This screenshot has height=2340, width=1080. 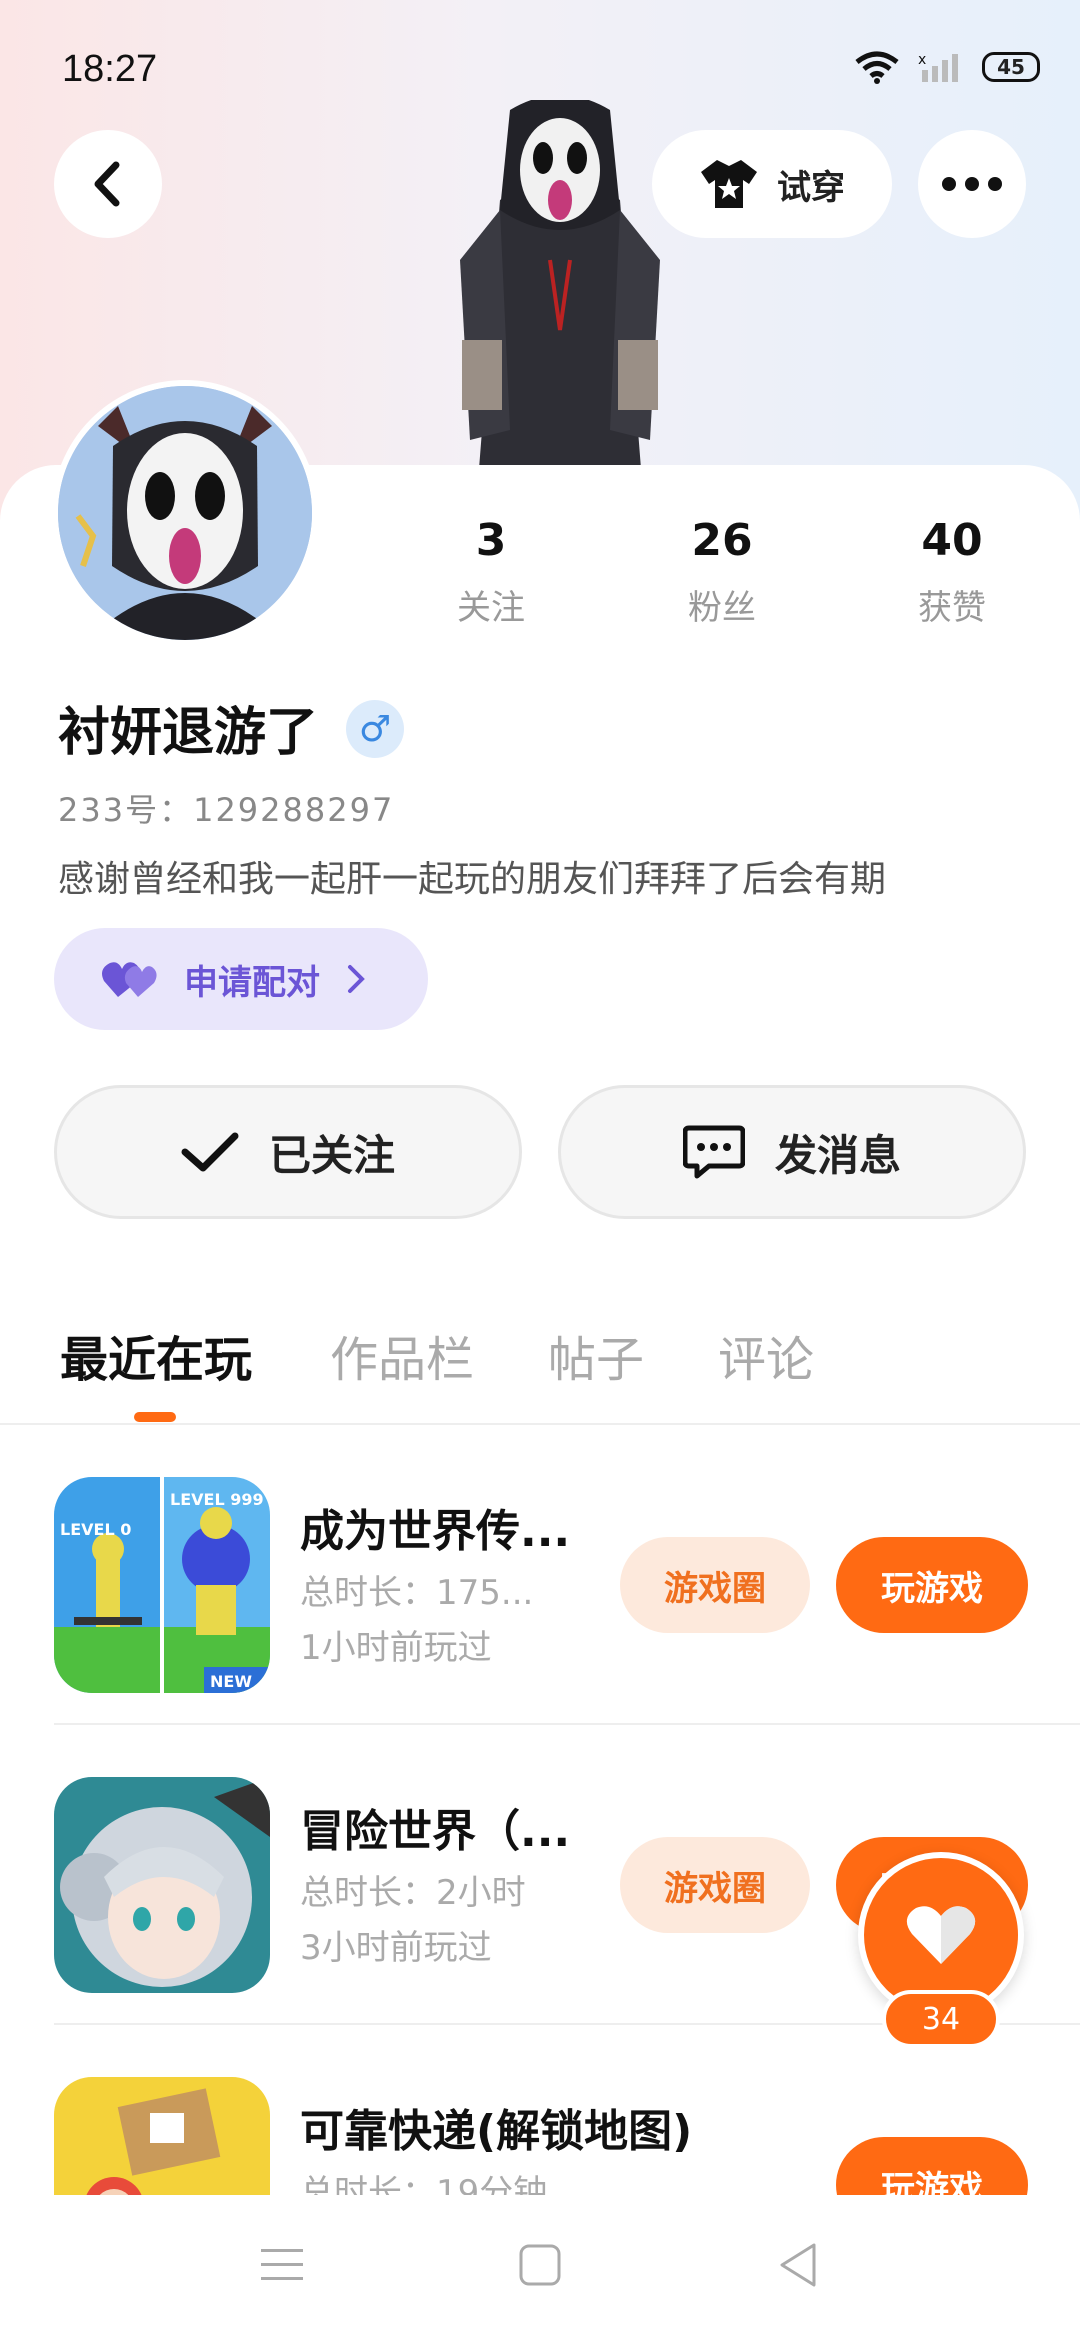 What do you see at coordinates (722, 608) in the screenshot?
I see `stat-followers-label: 粉丝` at bounding box center [722, 608].